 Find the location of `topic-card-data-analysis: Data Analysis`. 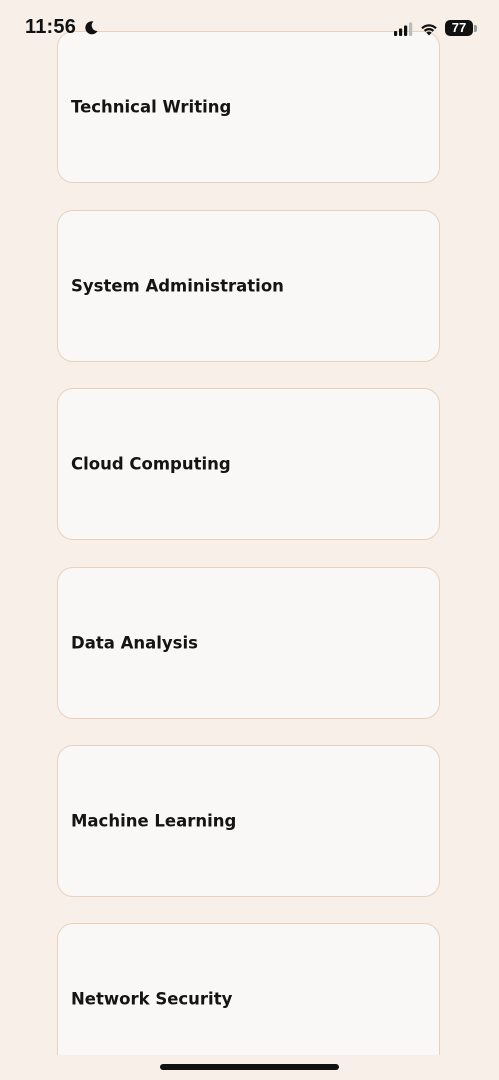

topic-card-data-analysis: Data Analysis is located at coordinates (248, 643).